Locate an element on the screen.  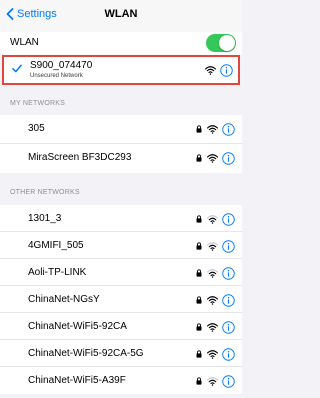
page-title: WLAN is located at coordinates (121, 14).